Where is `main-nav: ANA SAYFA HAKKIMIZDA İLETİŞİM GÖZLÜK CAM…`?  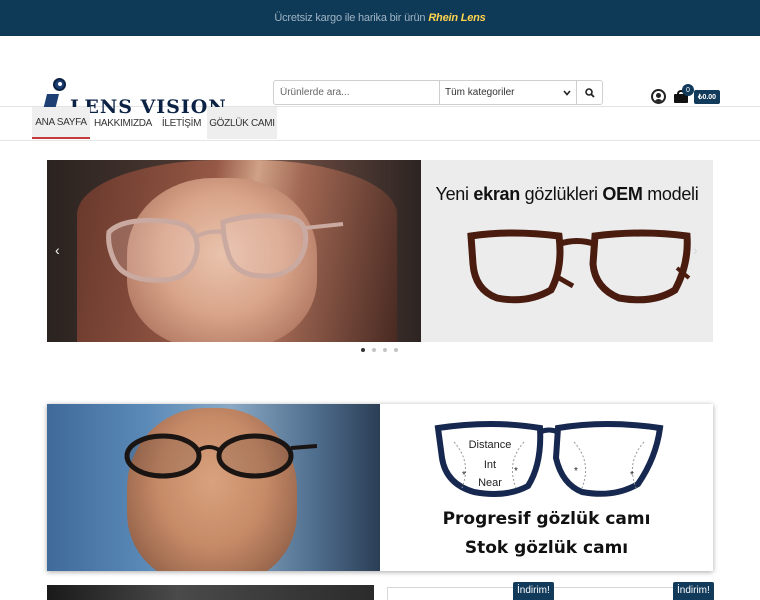 main-nav: ANA SAYFA HAKKIMIZDA İLETİŞİM GÖZLÜK CAM… is located at coordinates (380, 124).